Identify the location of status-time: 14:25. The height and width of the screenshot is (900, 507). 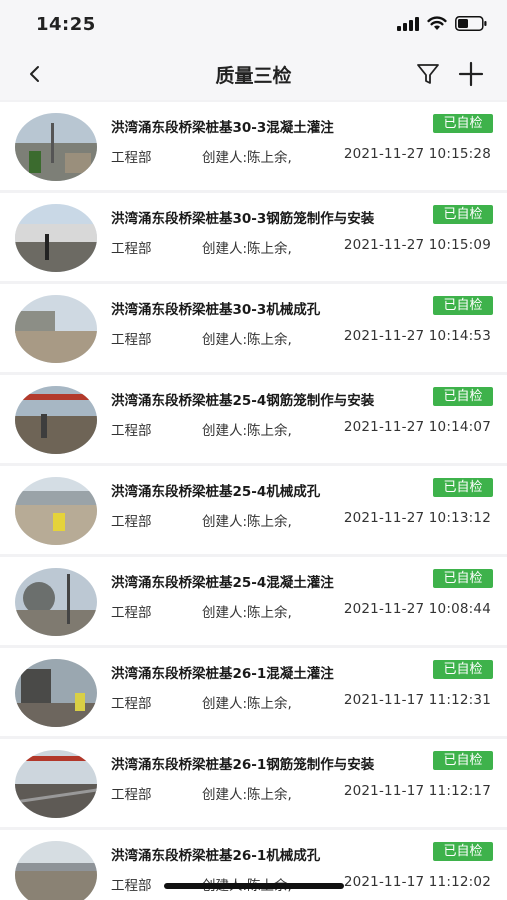
(66, 24).